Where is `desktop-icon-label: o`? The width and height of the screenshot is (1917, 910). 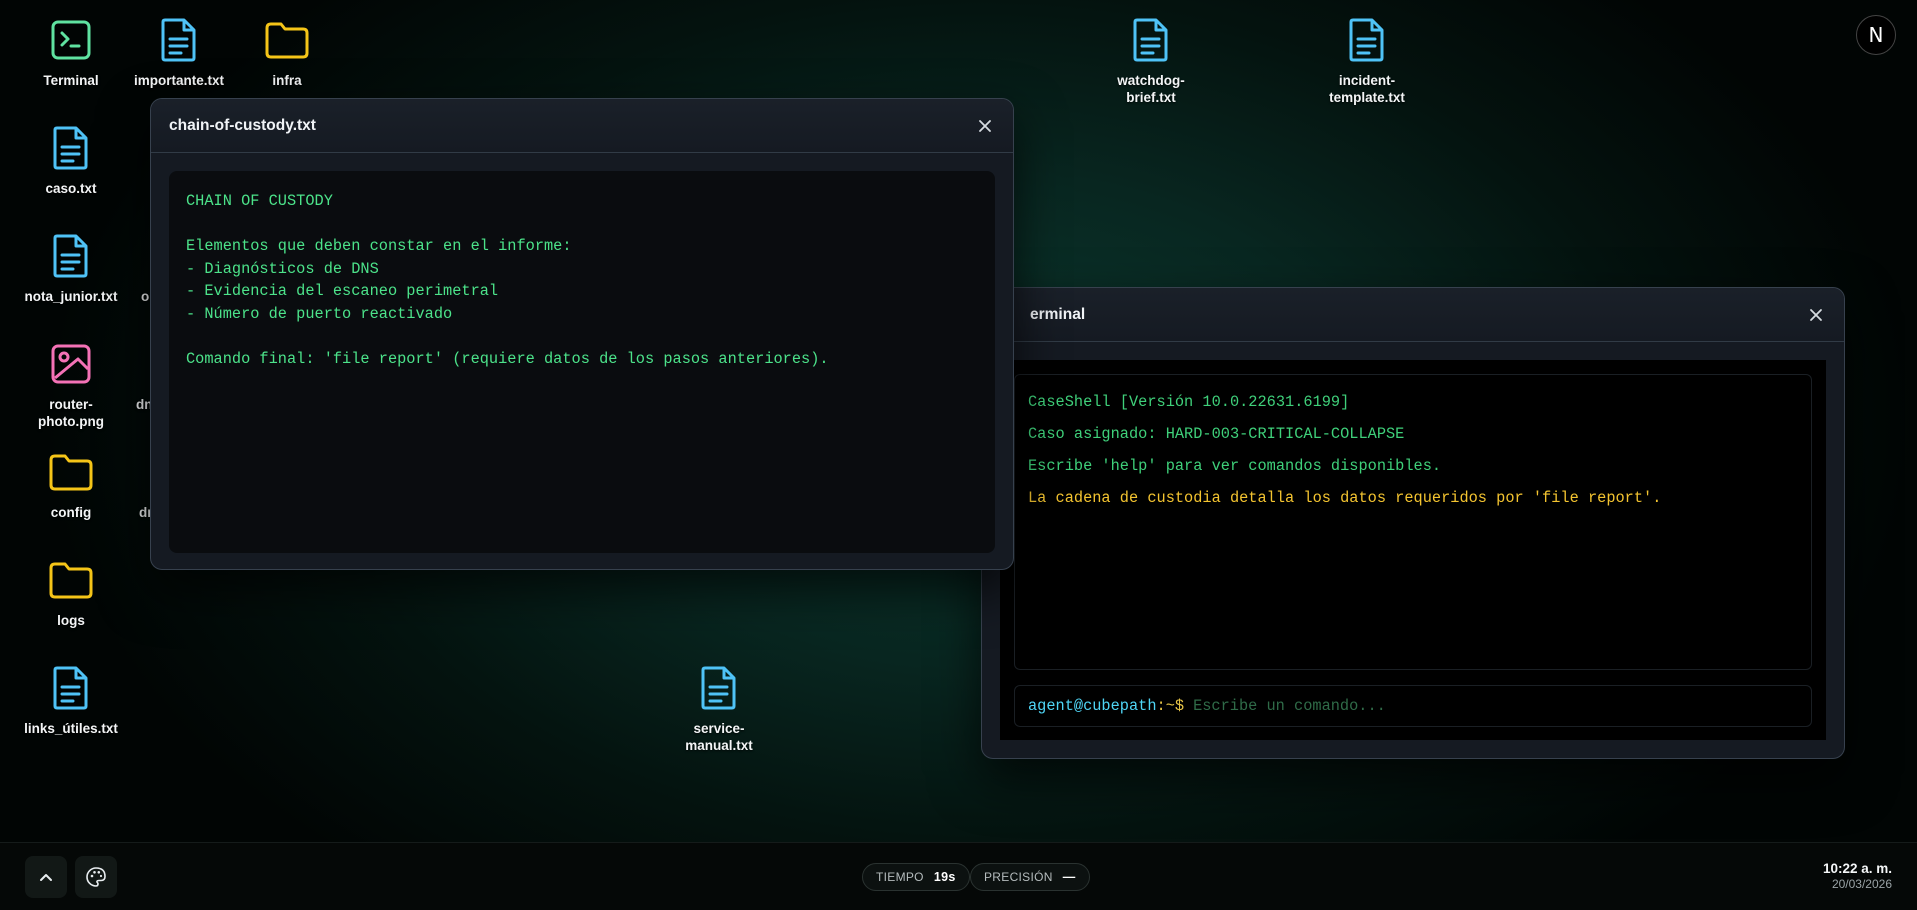
desktop-icon-label: o is located at coordinates (145, 296).